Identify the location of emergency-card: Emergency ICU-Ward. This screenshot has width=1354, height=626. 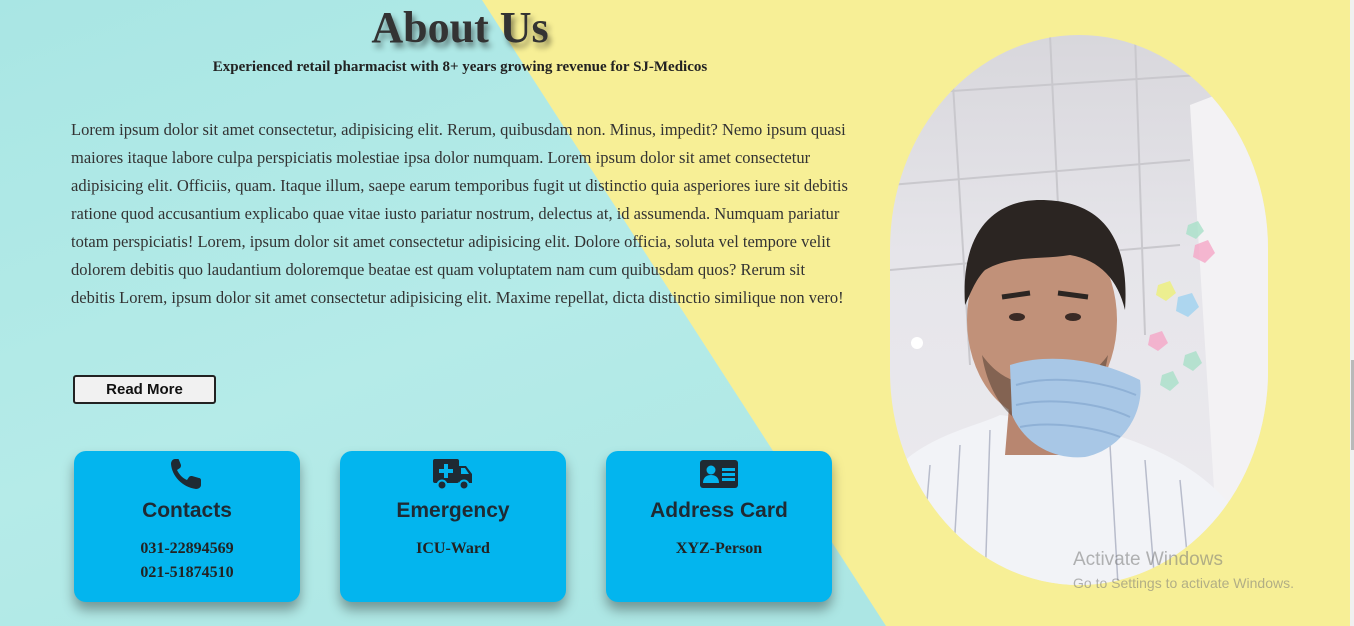
(453, 526).